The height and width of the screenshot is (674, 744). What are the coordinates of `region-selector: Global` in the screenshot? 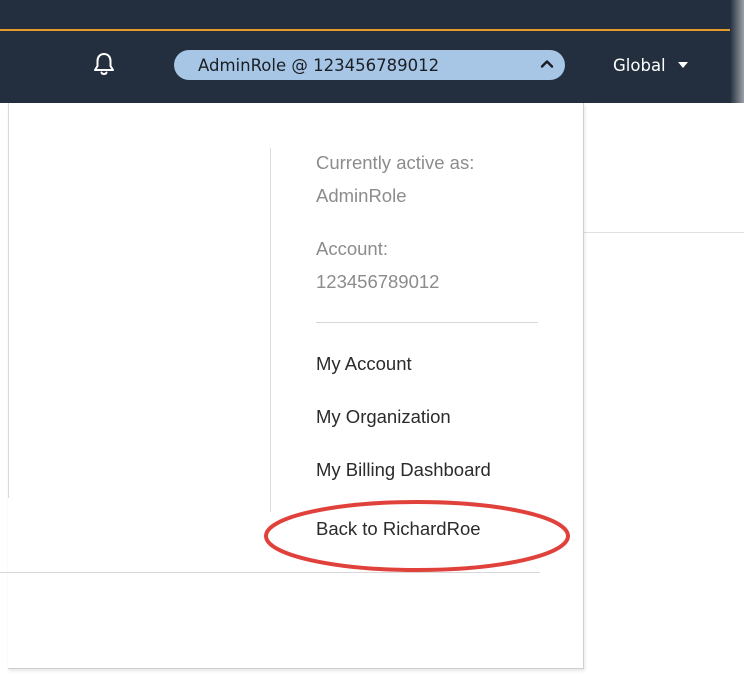 It's located at (650, 65).